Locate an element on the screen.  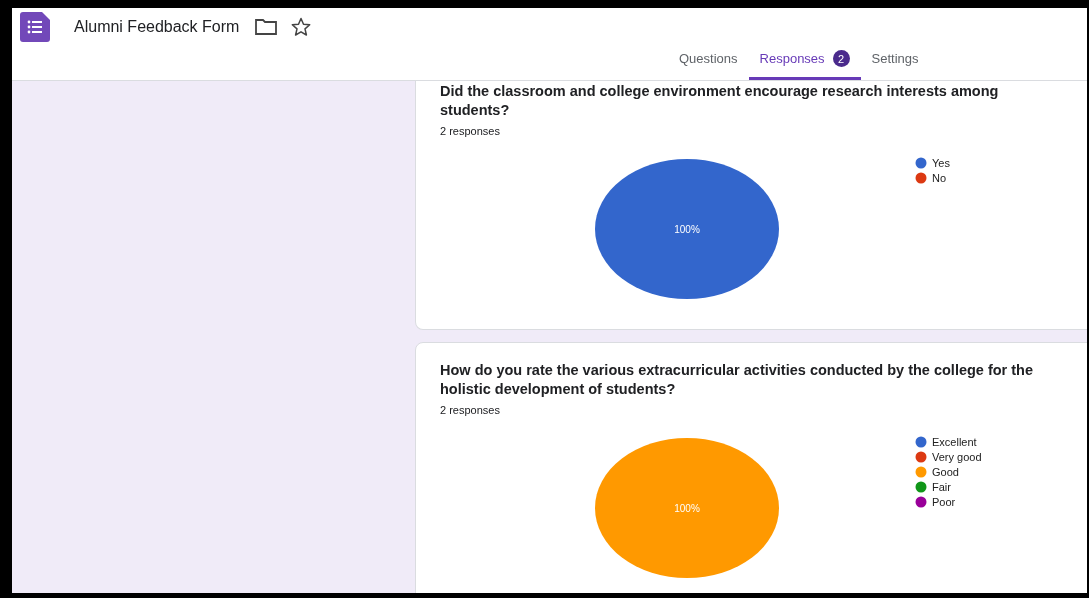
tab: Questions is located at coordinates (708, 63).